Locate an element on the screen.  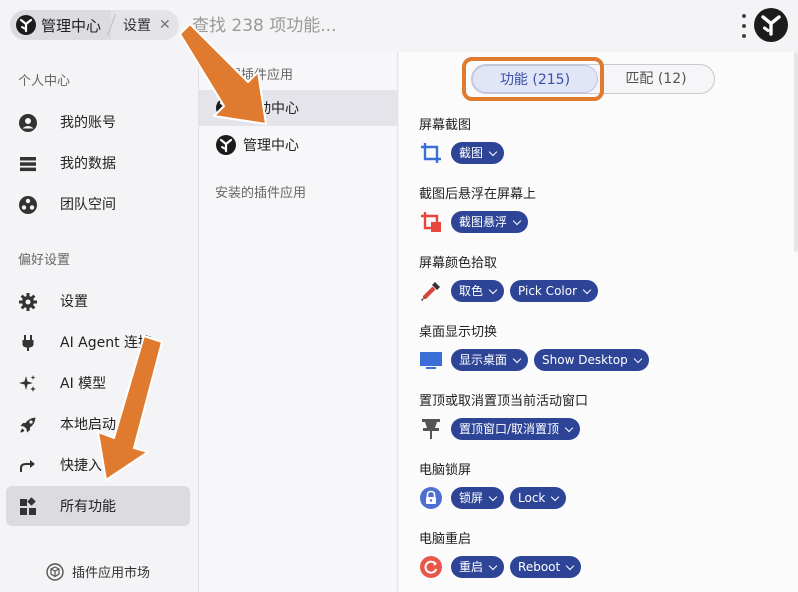
feature-command-chip: 截图悬浮 is located at coordinates (490, 222).